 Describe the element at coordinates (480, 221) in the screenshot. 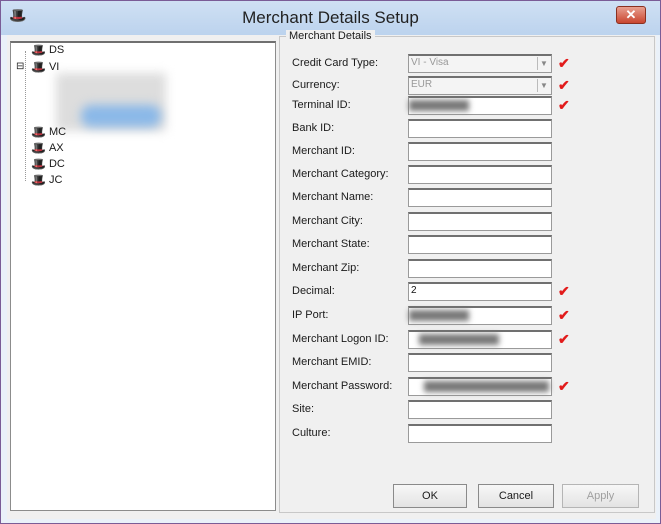

I see `merchant-city-input` at that location.